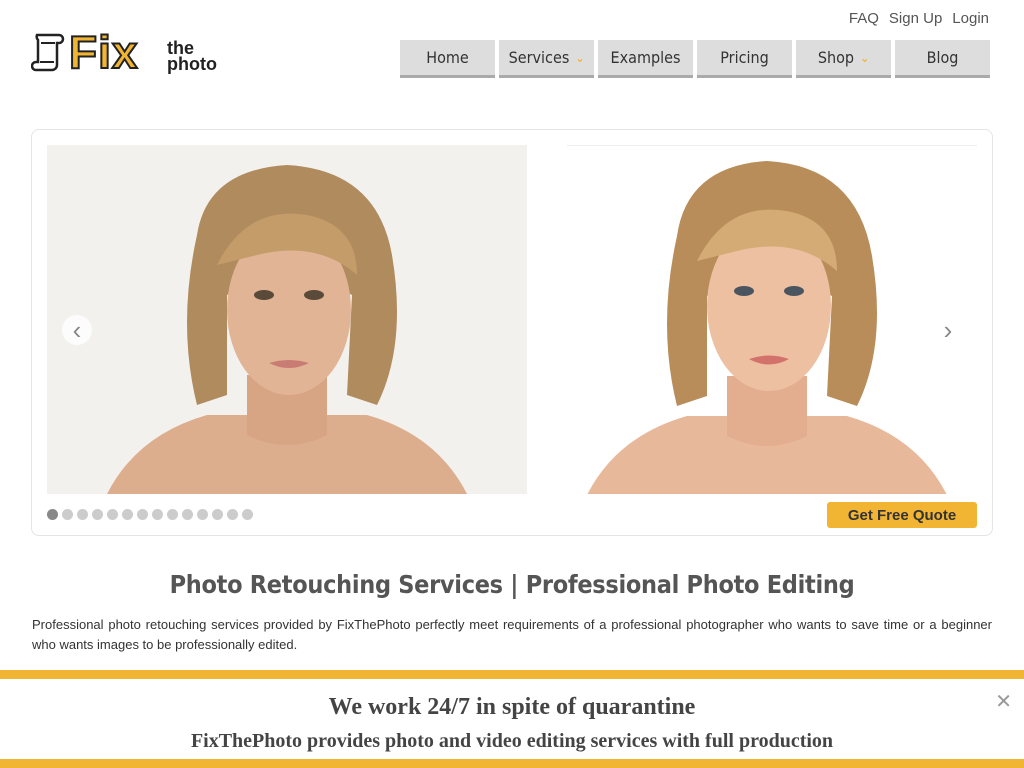  I want to click on chevron-left-icon: ‹, so click(77, 329).